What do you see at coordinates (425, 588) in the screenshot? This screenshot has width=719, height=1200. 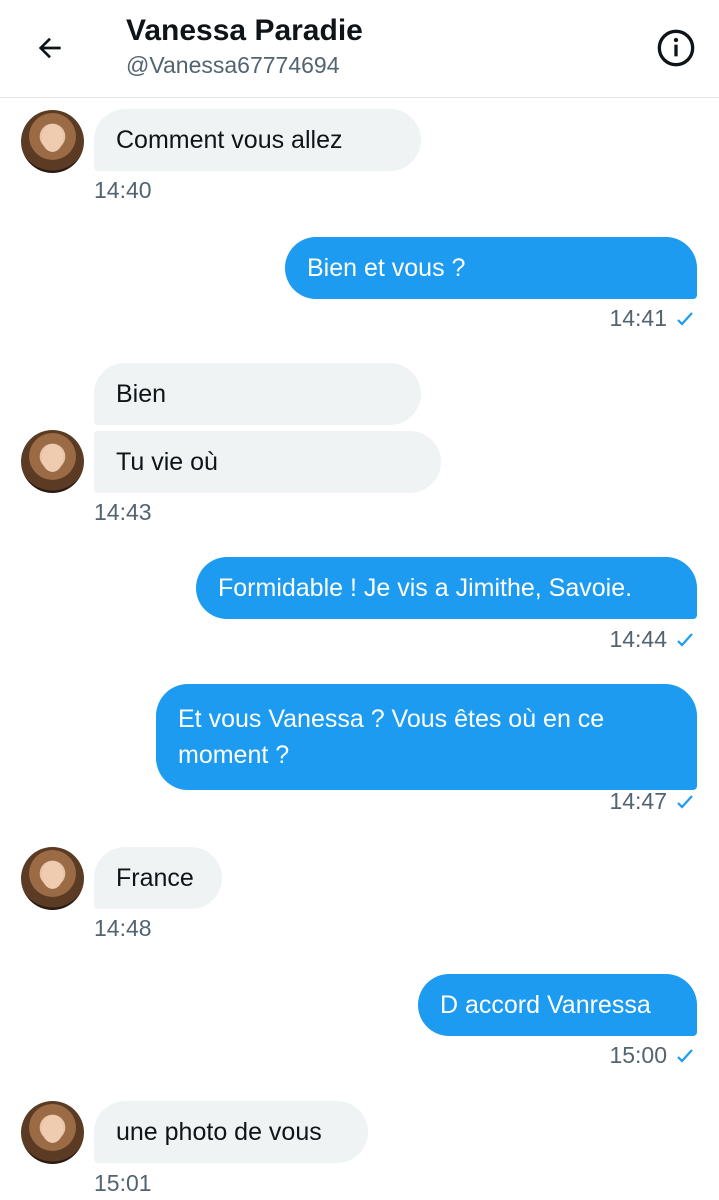 I see `message-text: Formidable ! Je vis a Jimithe, Savoie.` at bounding box center [425, 588].